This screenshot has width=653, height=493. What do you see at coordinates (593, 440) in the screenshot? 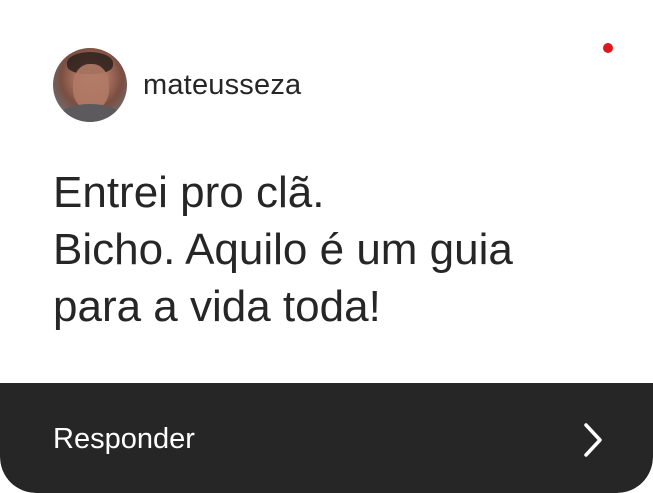
I see `chevron-right-icon` at bounding box center [593, 440].